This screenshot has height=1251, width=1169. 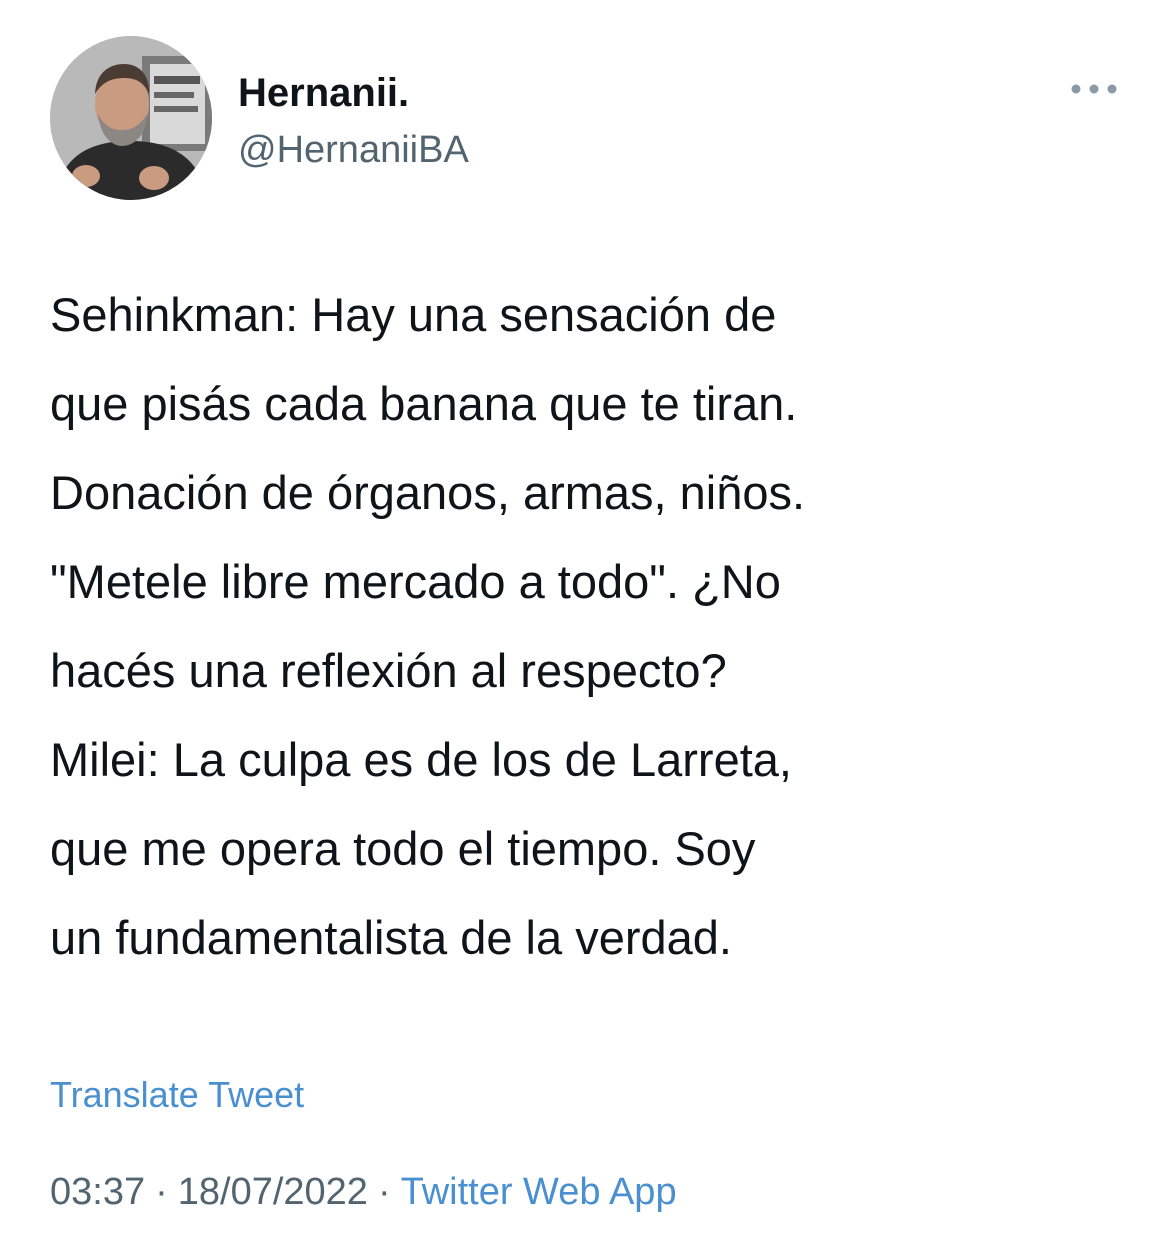 I want to click on tweet-date: 18/07/2022, so click(x=273, y=1192).